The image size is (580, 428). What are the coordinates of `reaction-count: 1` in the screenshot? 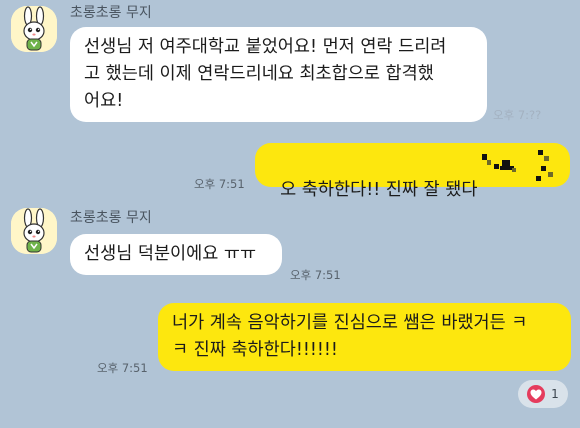 It's located at (555, 394).